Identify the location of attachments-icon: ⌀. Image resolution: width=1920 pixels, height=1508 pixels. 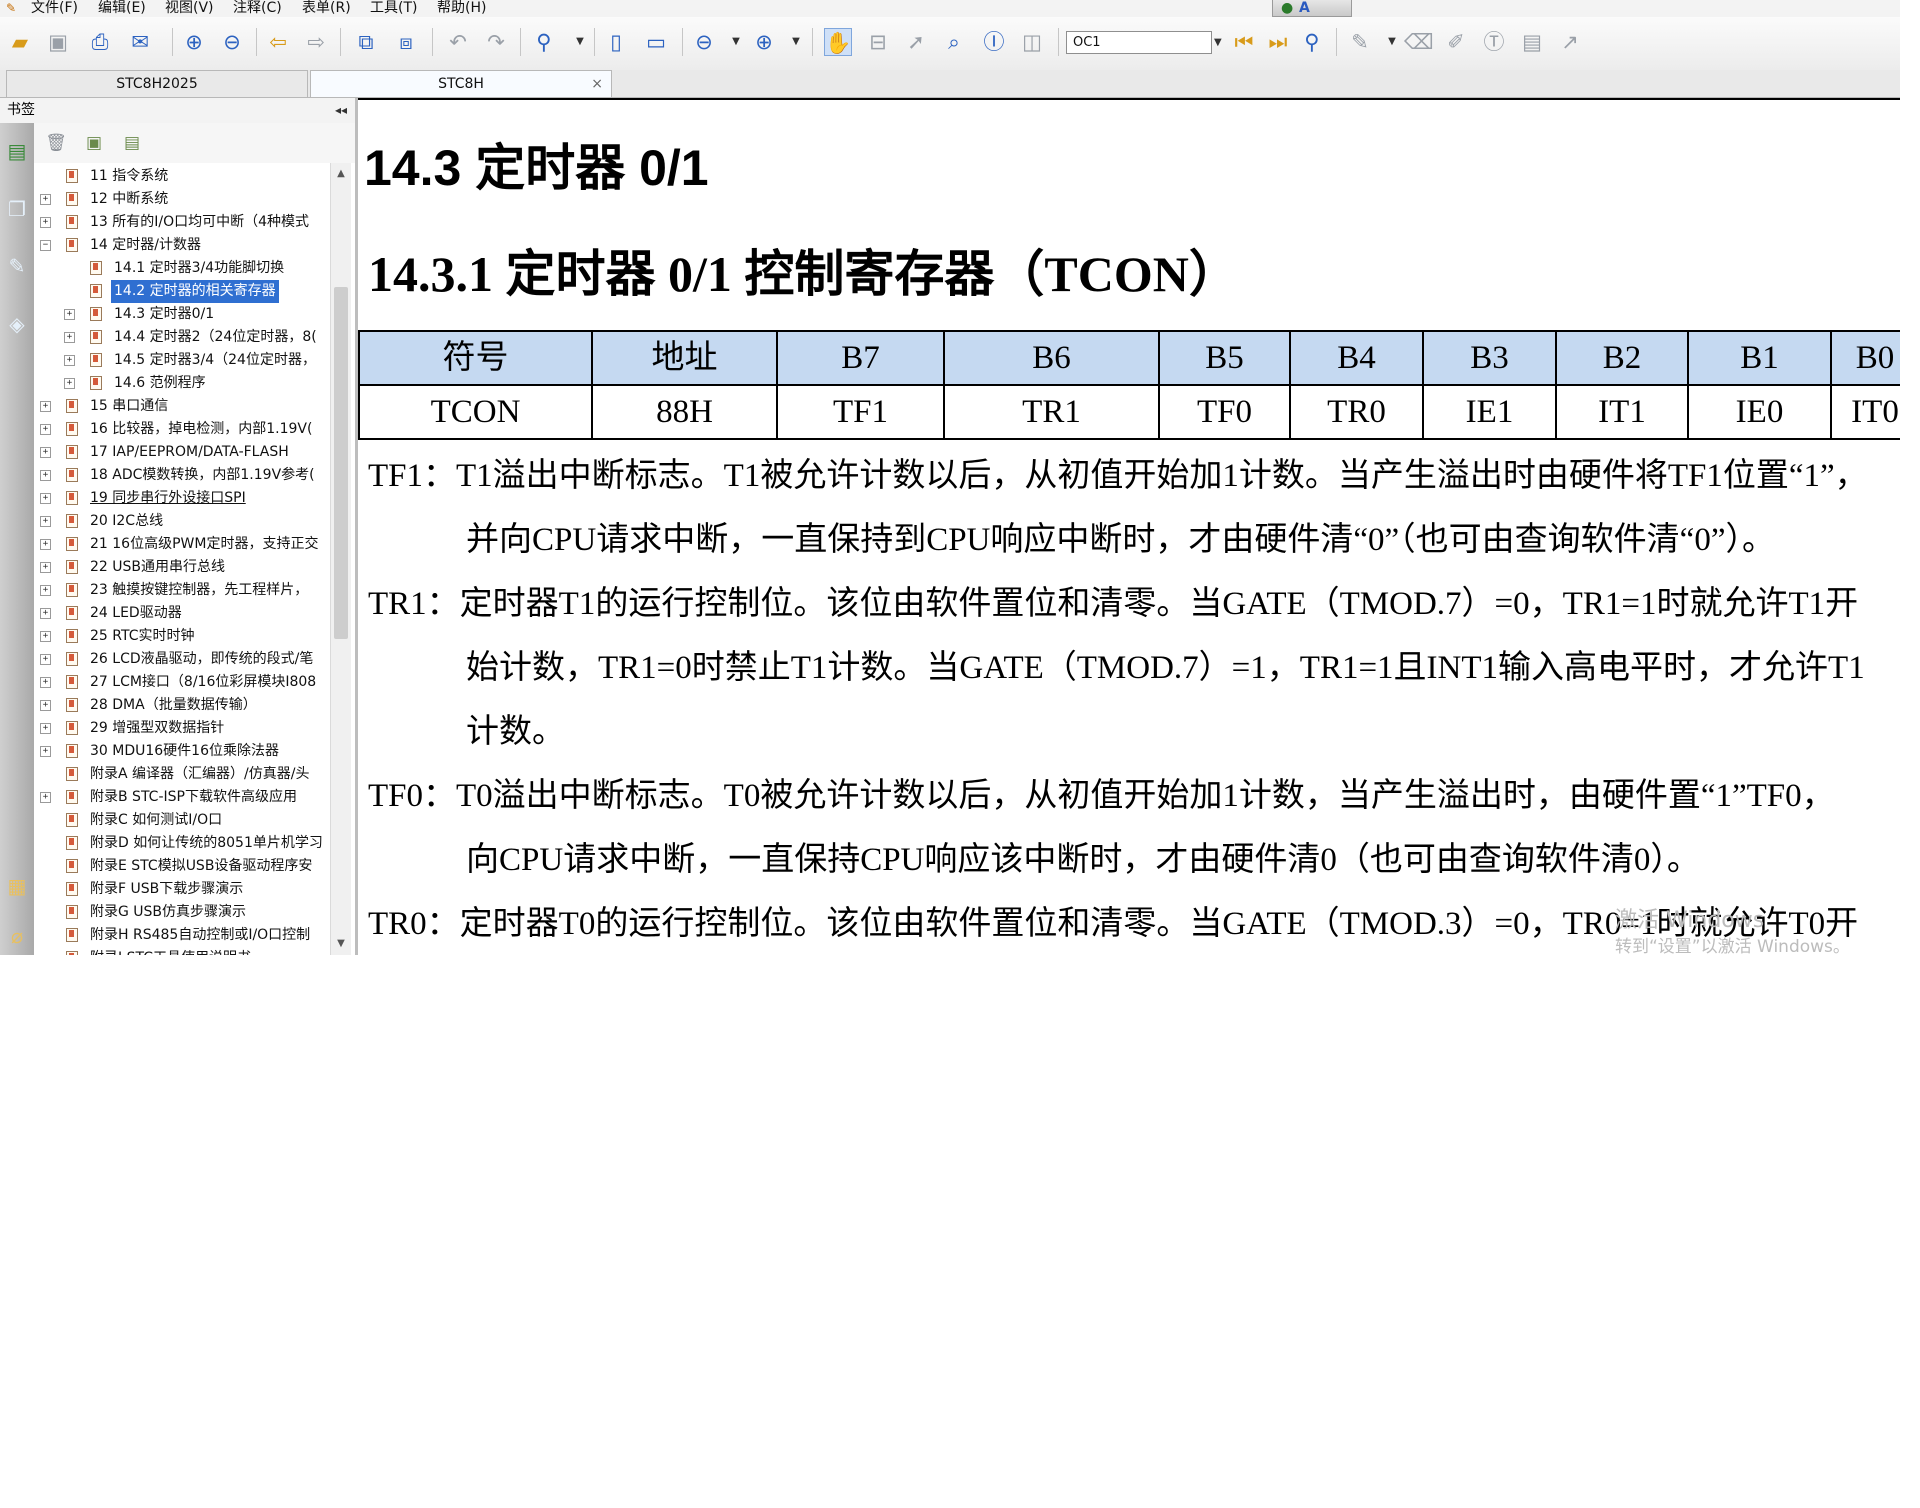
(17, 936).